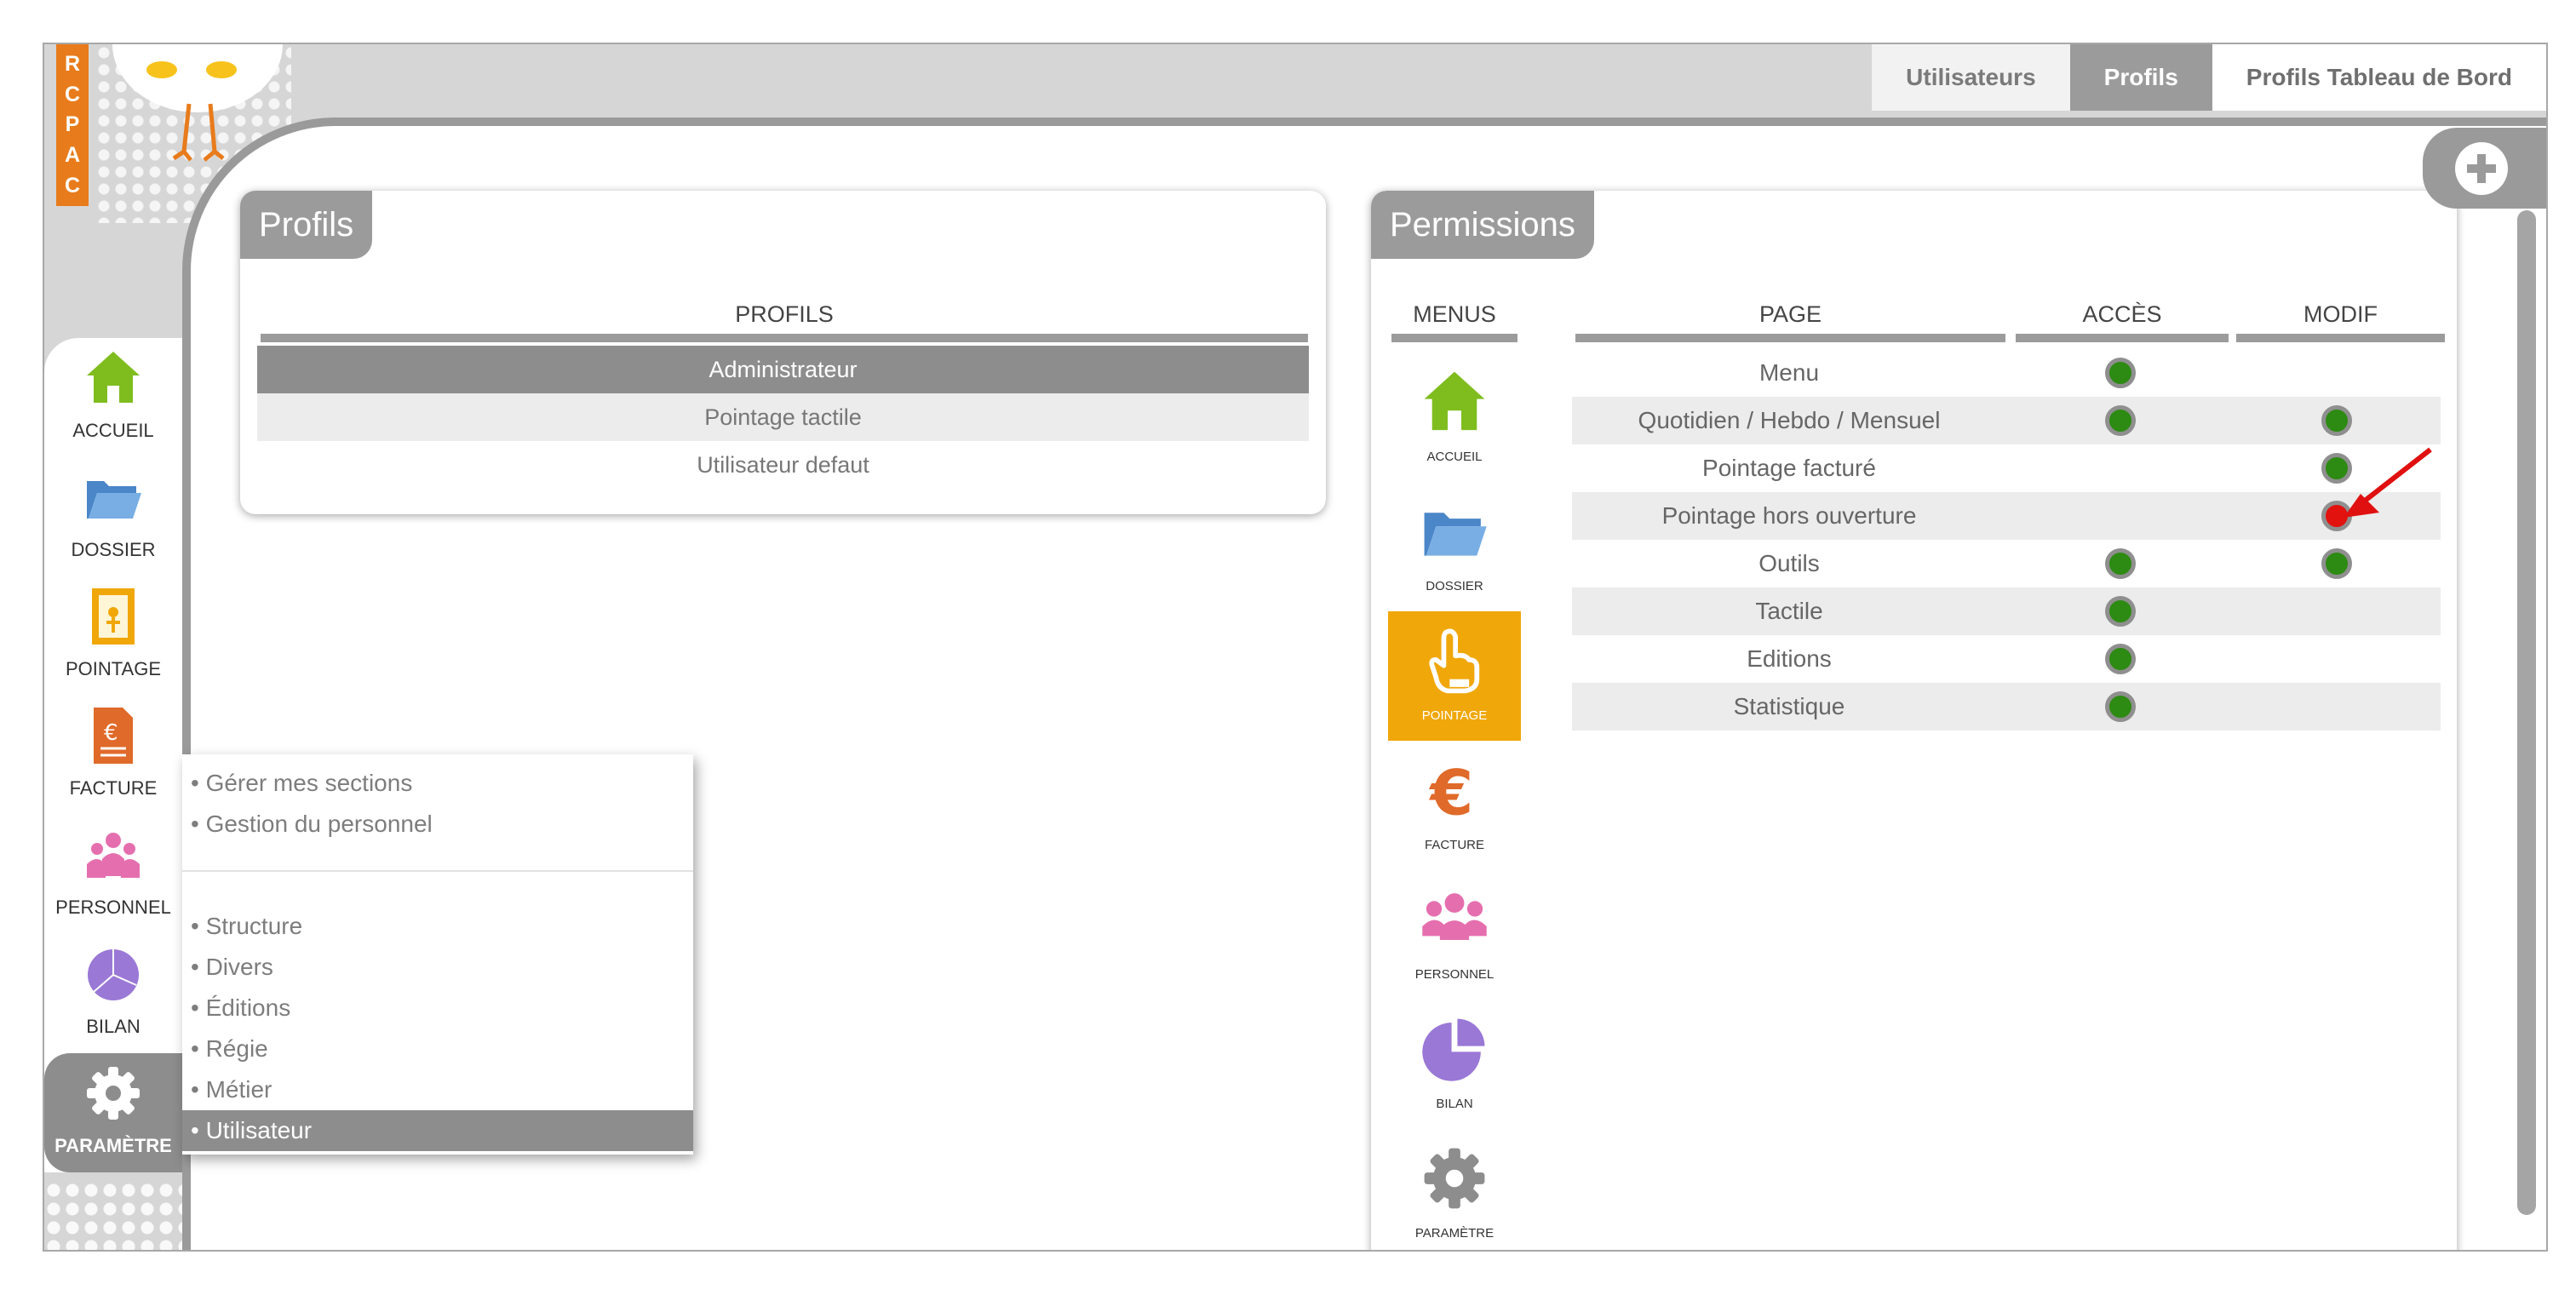 Image resolution: width=2576 pixels, height=1295 pixels. Describe the element at coordinates (1789, 658) in the screenshot. I see `page-name: Editions` at that location.